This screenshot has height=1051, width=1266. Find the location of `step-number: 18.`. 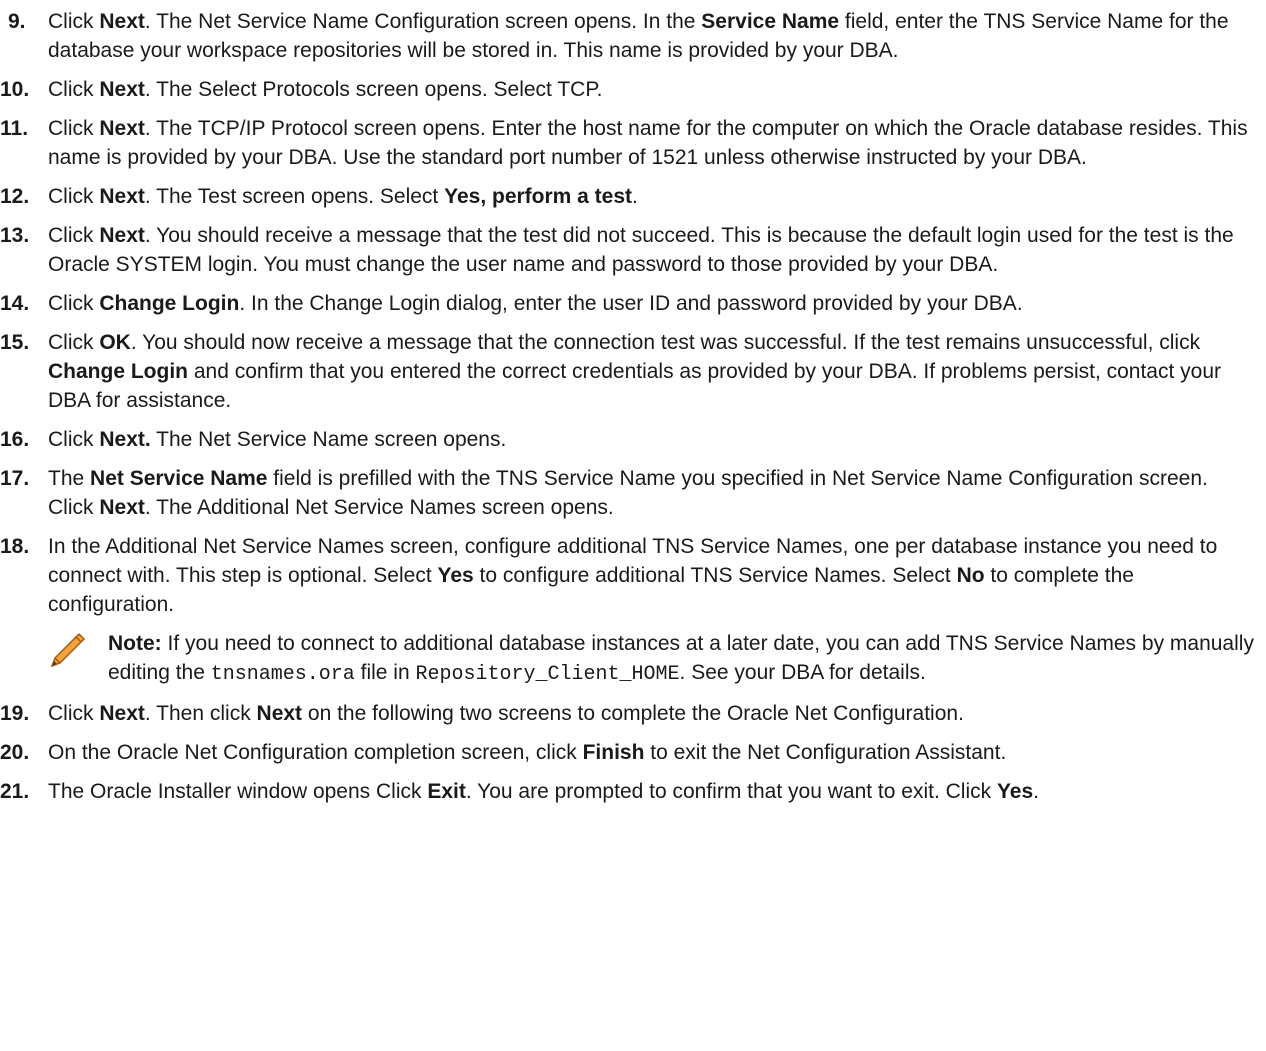

step-number: 18. is located at coordinates (15, 546).